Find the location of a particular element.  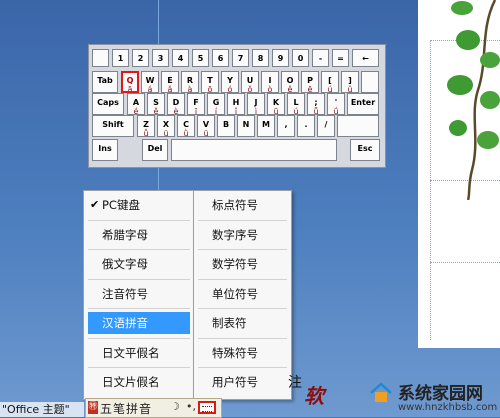

key-1-7: Uǒ is located at coordinates (250, 82).